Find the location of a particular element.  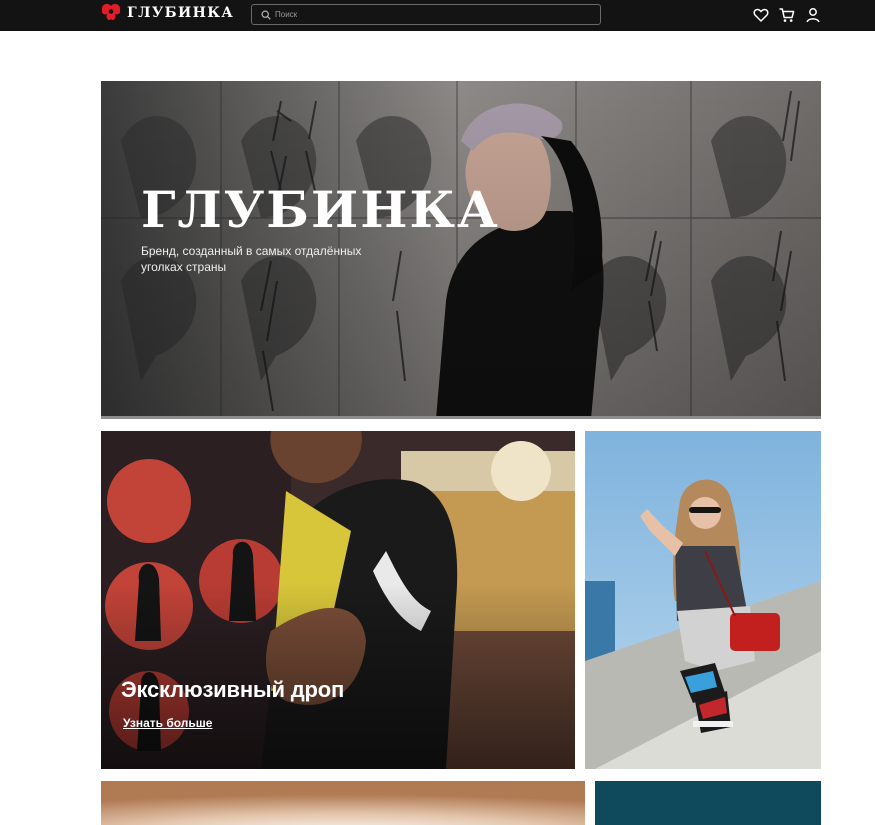

sneakers-promo-photo is located at coordinates (703, 600).